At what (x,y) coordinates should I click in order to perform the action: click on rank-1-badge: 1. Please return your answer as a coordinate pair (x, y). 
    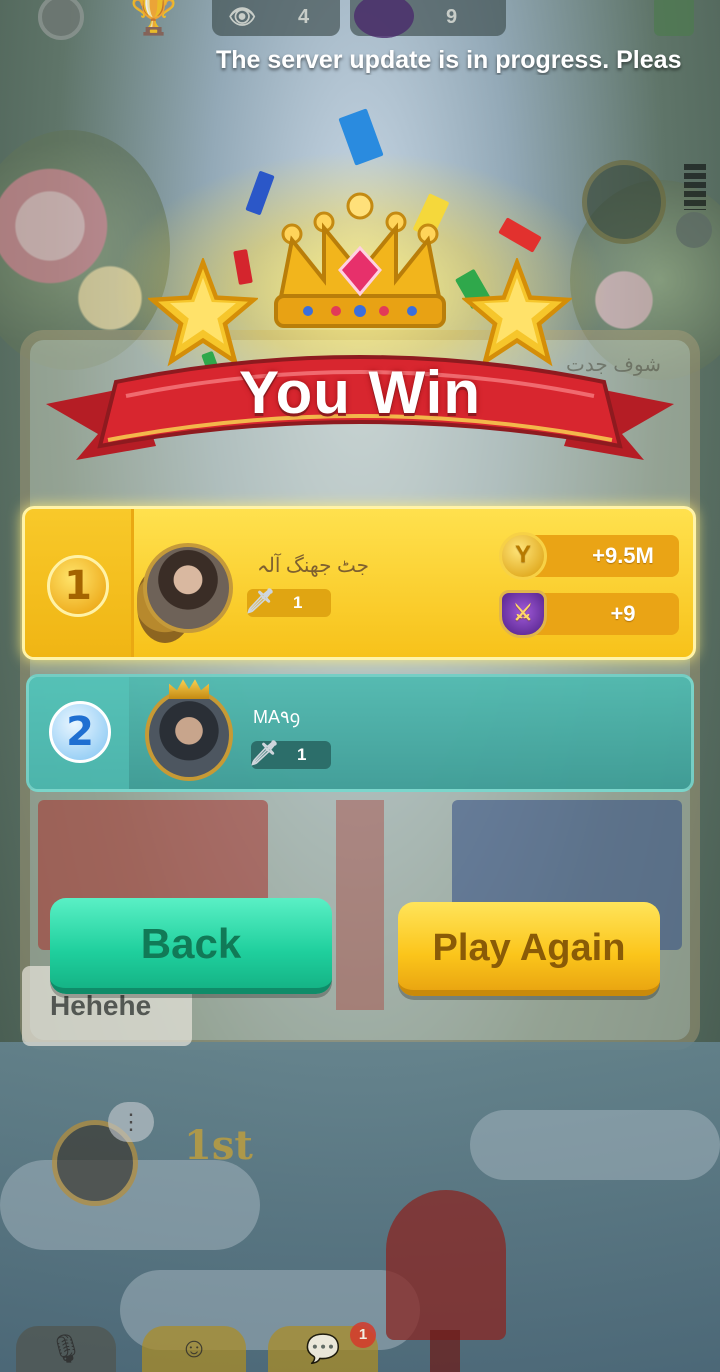
    Looking at the image, I should click on (78, 586).